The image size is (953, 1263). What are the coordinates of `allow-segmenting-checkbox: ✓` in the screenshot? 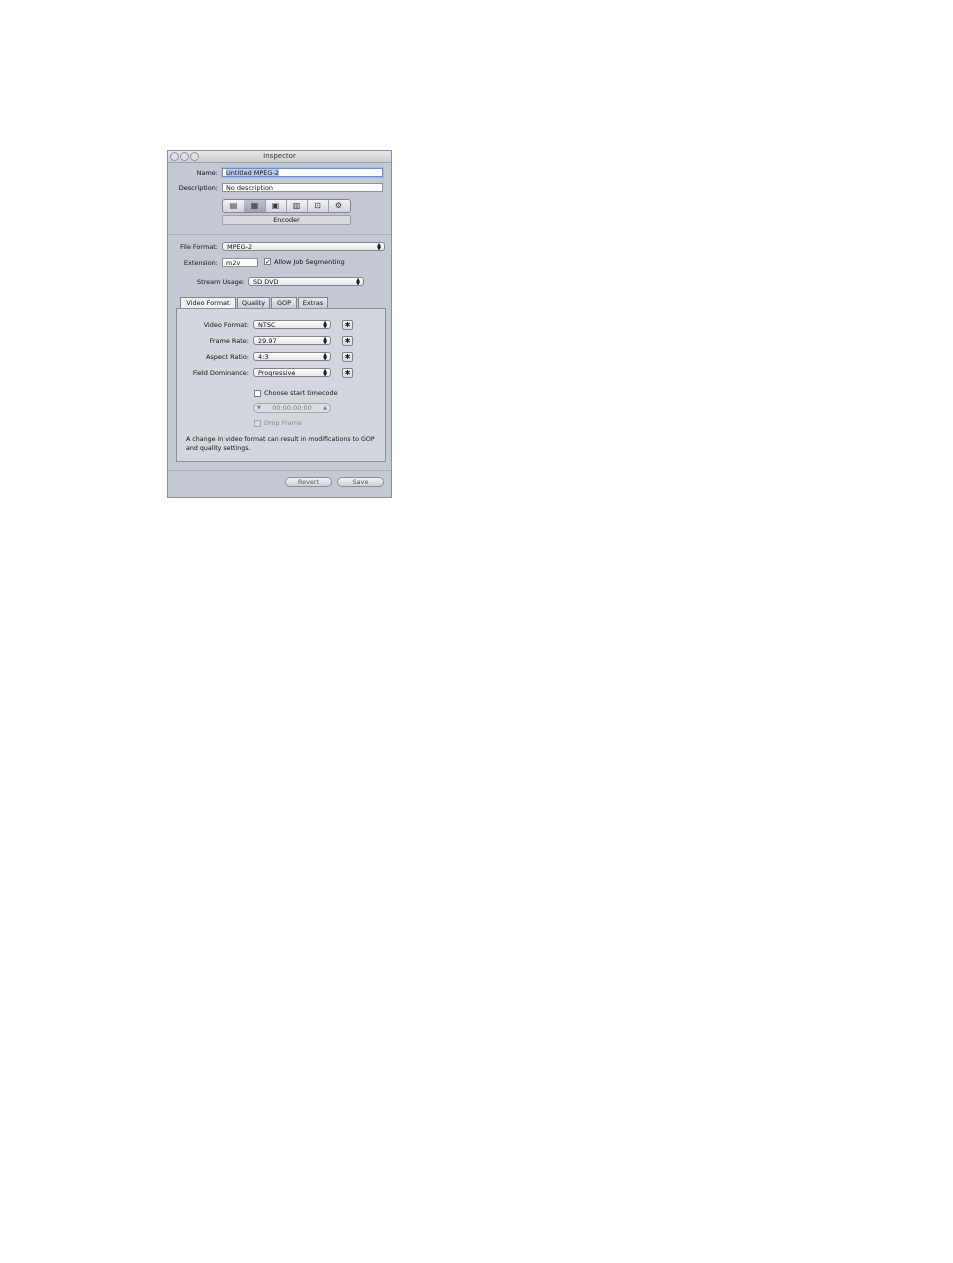 It's located at (267, 262).